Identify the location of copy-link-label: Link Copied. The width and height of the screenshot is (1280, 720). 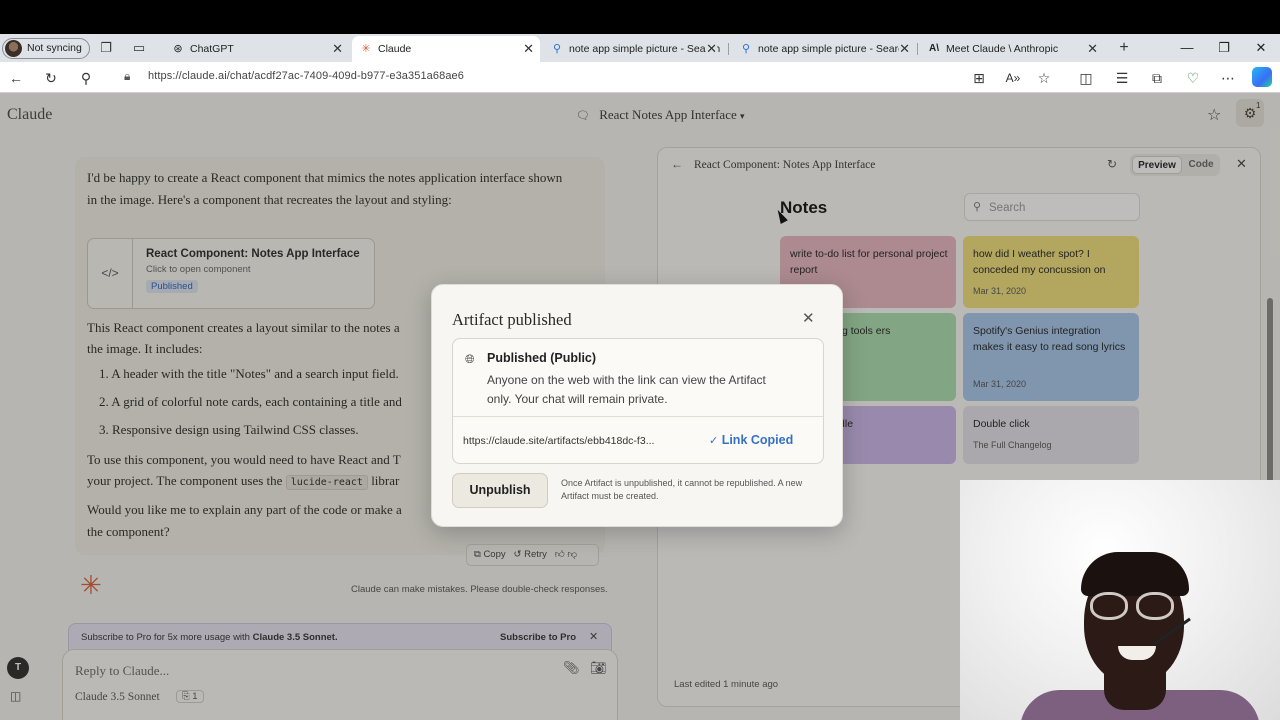
(757, 440).